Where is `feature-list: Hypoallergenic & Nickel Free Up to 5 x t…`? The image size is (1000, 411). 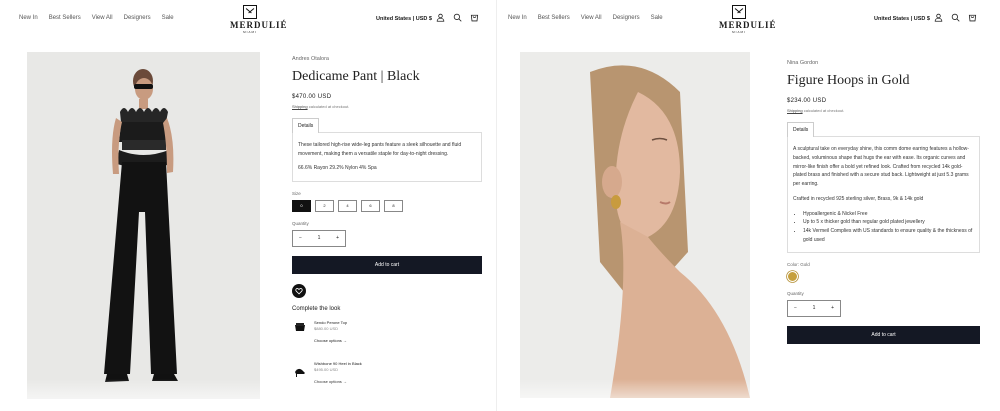
feature-list: Hypoallergenic & Nickel Free Up to 5 x t… is located at coordinates (888, 227).